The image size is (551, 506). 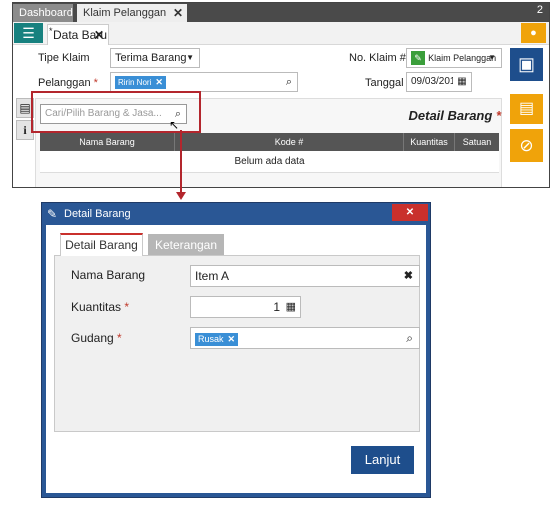 I want to click on tanggal-label: Tanggal *, so click(x=388, y=83).